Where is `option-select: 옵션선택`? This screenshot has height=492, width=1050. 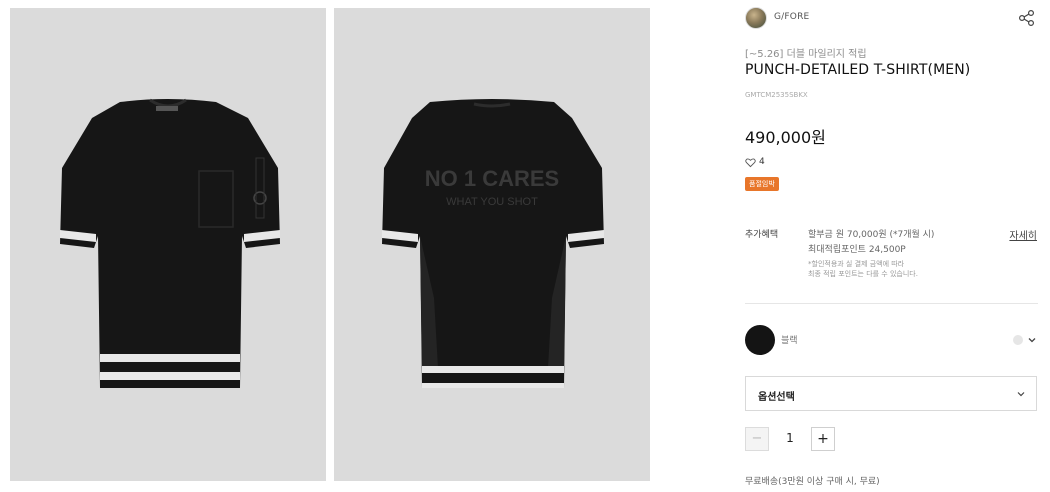 option-select: 옵션선택 is located at coordinates (891, 393).